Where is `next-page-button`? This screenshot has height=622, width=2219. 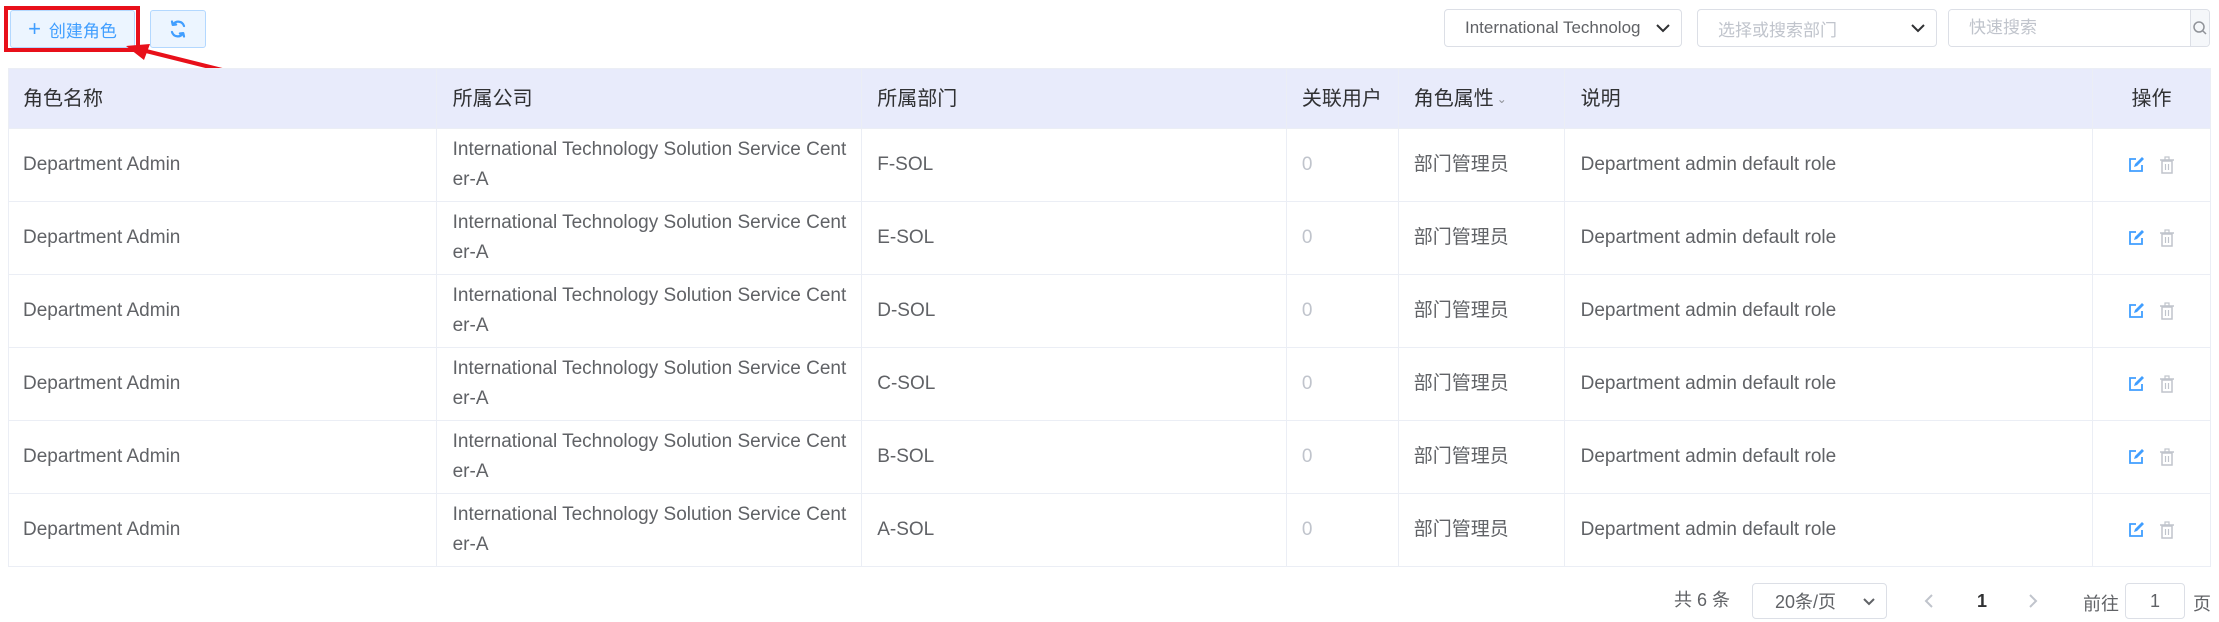
next-page-button is located at coordinates (2033, 601).